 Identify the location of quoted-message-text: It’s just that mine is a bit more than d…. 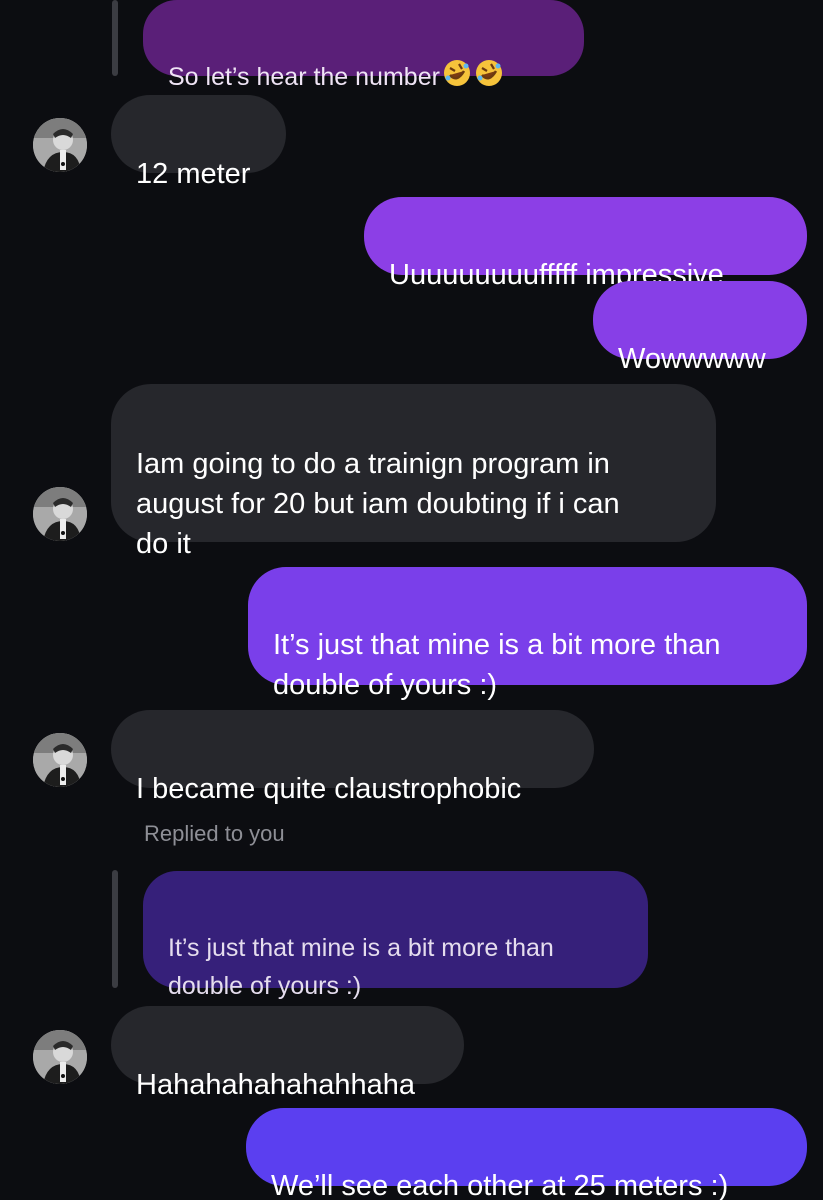
(361, 967).